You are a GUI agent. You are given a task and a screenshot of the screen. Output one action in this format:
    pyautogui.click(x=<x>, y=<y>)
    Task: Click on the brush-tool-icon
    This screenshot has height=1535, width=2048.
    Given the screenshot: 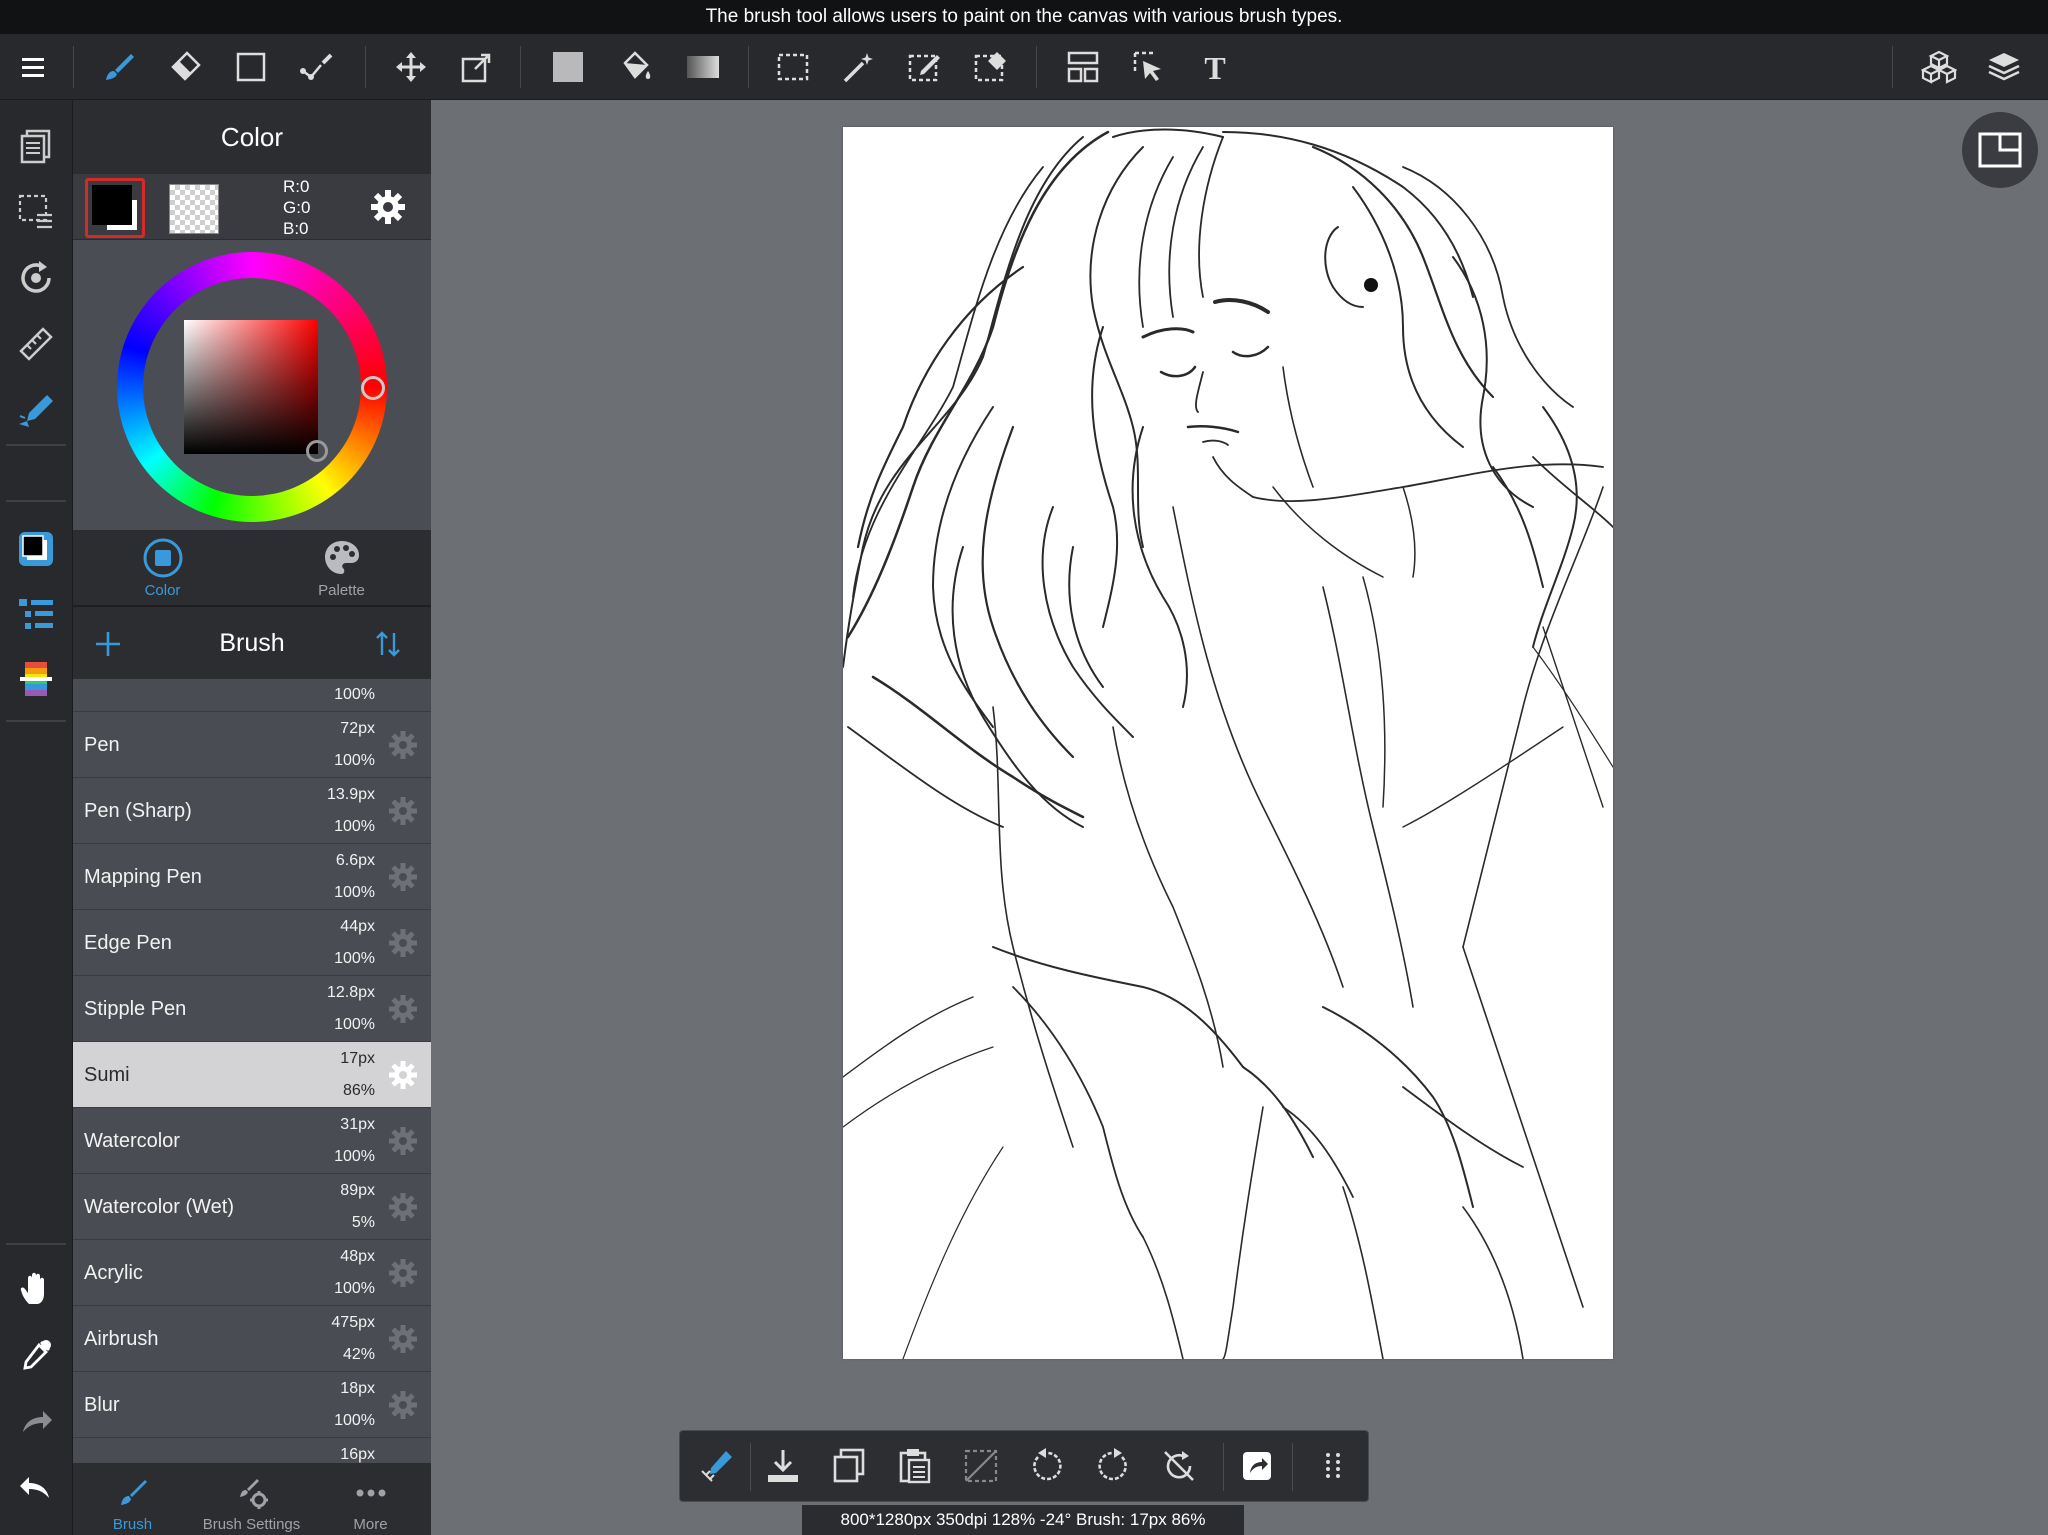 What is the action you would take?
    pyautogui.click(x=119, y=67)
    